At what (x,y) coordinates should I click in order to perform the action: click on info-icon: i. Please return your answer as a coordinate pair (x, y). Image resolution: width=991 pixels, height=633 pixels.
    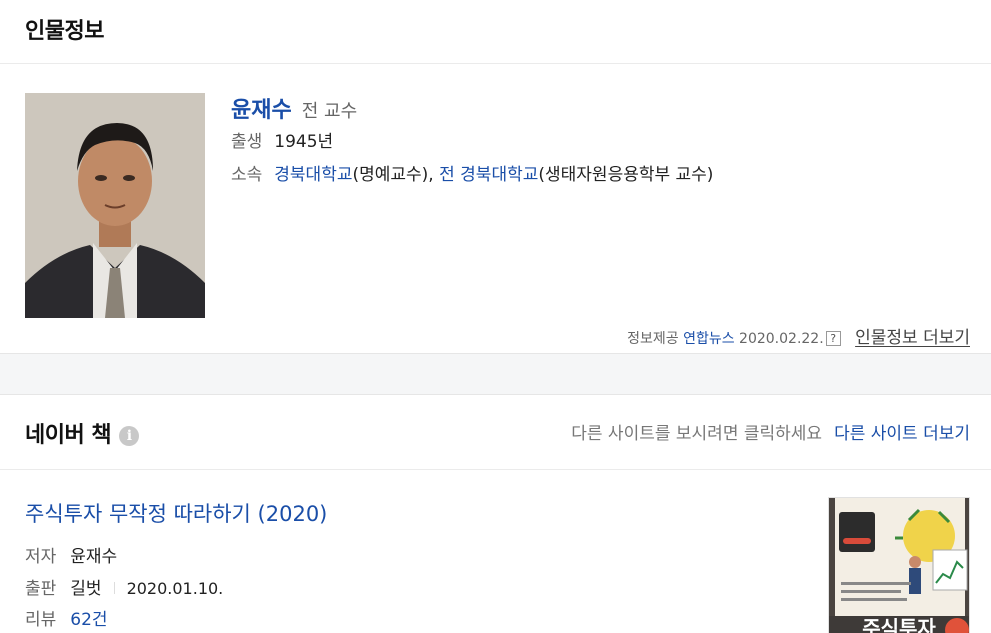
    Looking at the image, I should click on (129, 436).